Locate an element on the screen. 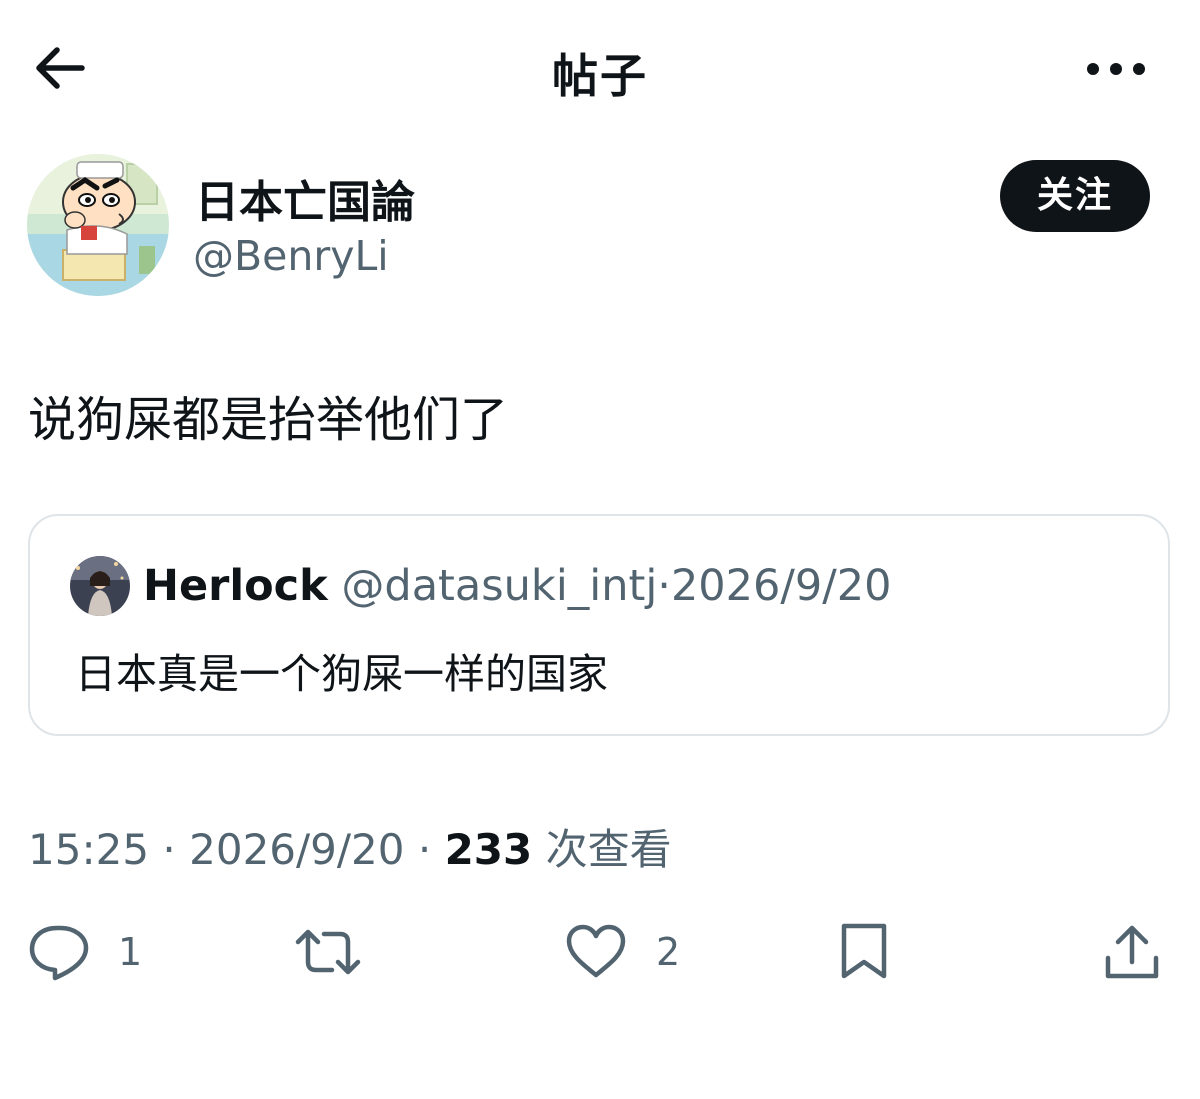 This screenshot has height=1099, width=1200. like-button: 2 is located at coordinates (622, 952).